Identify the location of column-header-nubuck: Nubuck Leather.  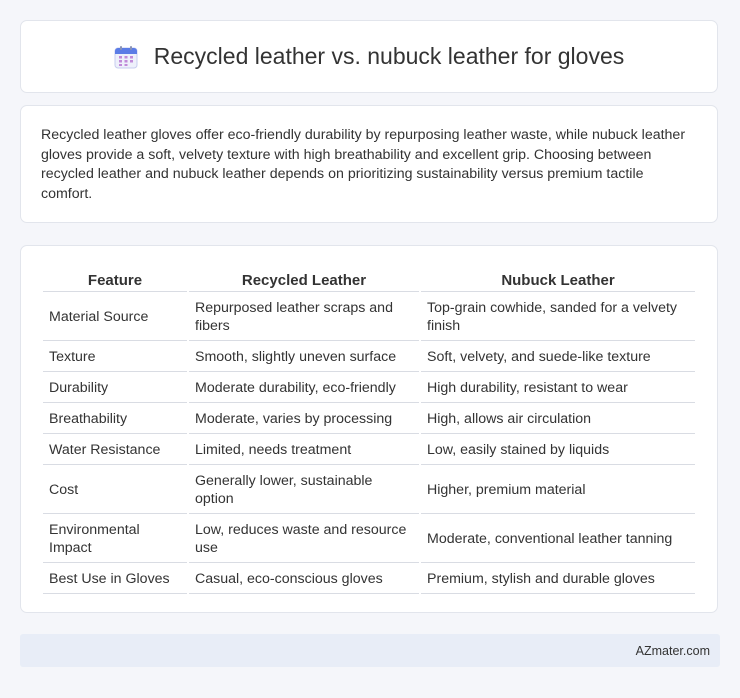
(558, 281).